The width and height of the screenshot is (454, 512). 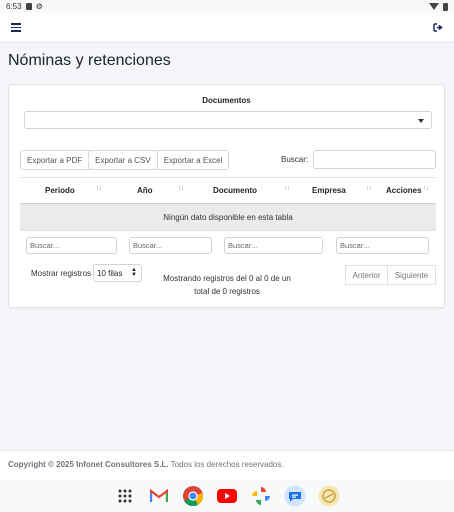 What do you see at coordinates (61, 273) in the screenshot?
I see `show-rows-label: Mostrar registros` at bounding box center [61, 273].